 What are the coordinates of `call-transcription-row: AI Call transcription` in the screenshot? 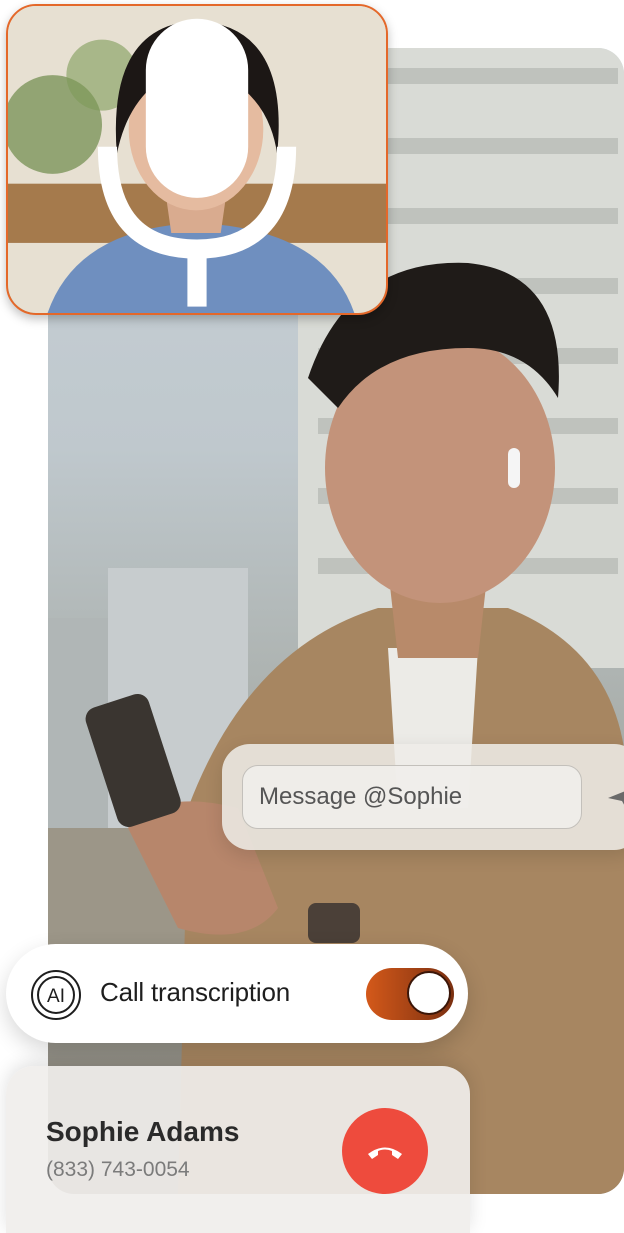 It's located at (237, 993).